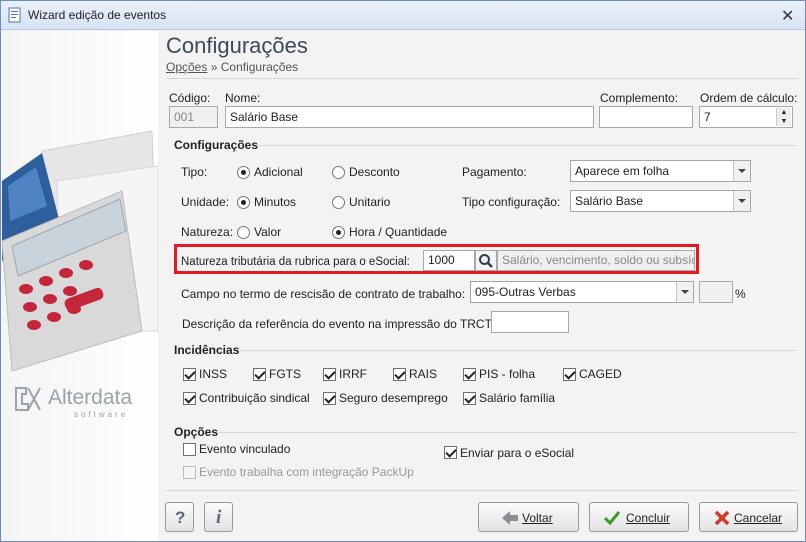  What do you see at coordinates (14, 15) in the screenshot?
I see `app-document-icon` at bounding box center [14, 15].